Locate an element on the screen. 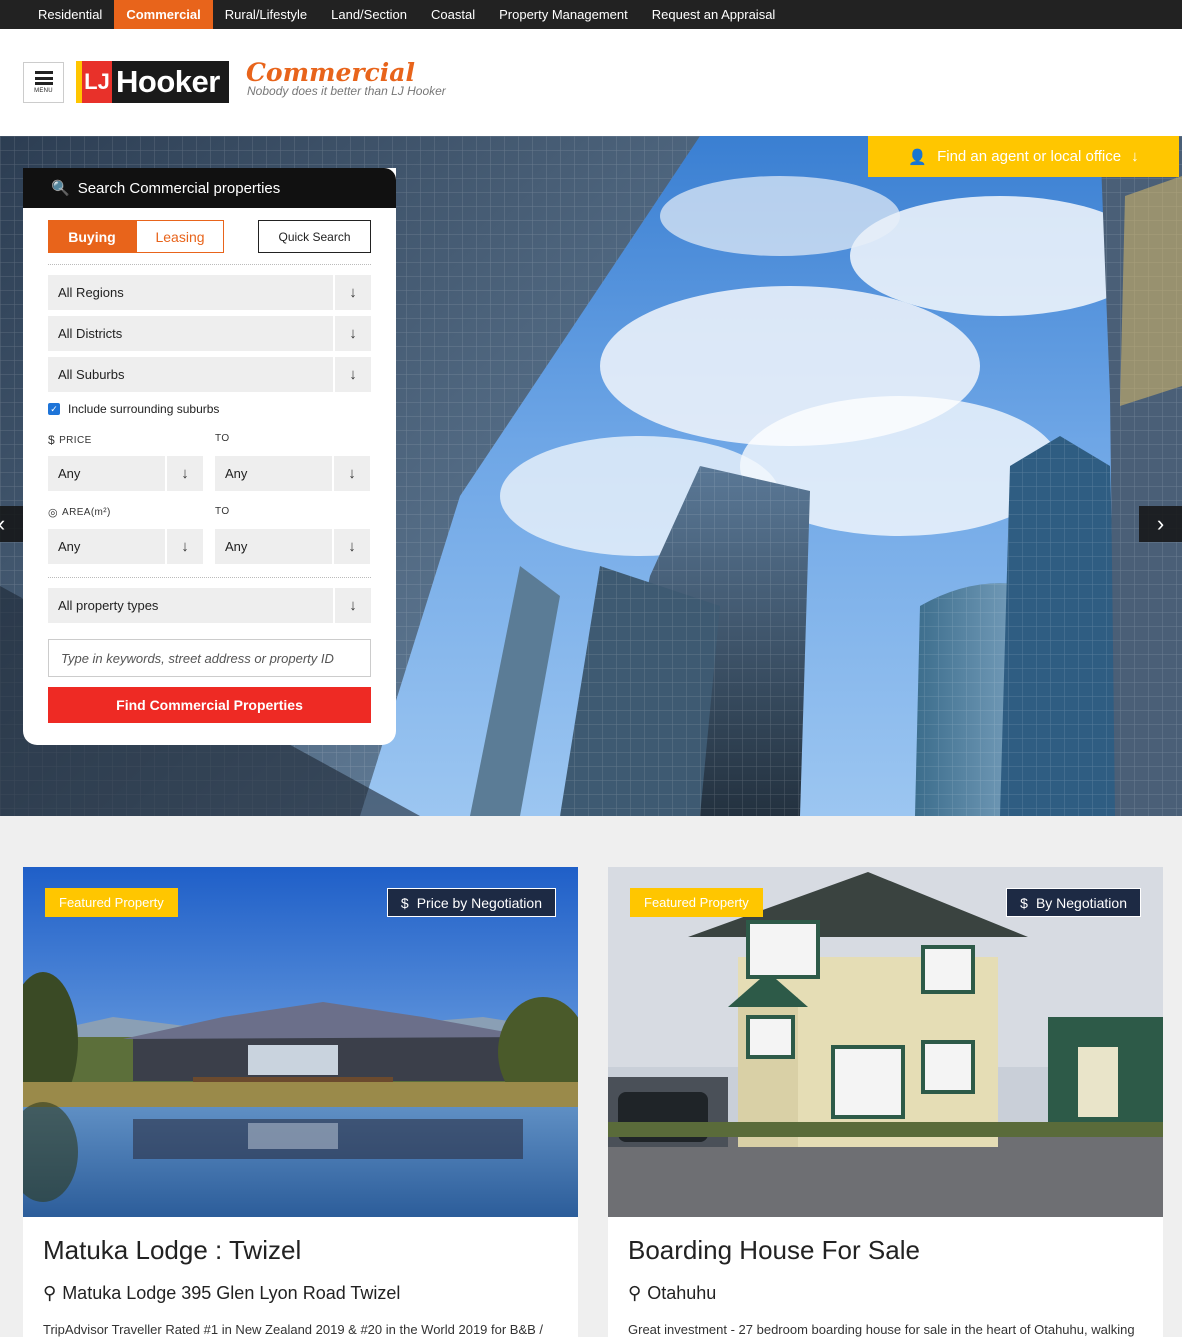 This screenshot has height=1337, width=1182. menu-button: MENU is located at coordinates (43, 82).